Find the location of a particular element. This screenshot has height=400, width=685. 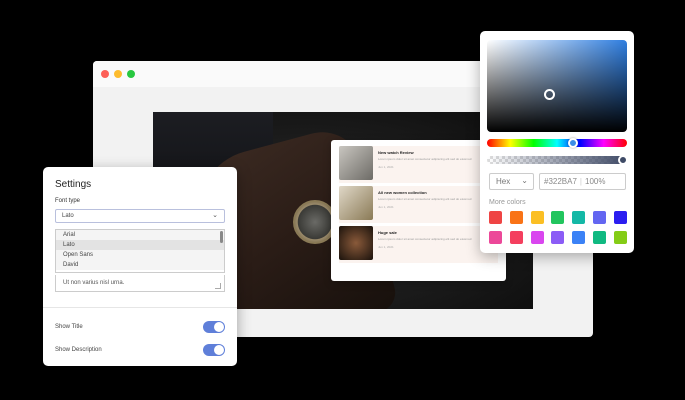

show-description-toggle is located at coordinates (214, 350).